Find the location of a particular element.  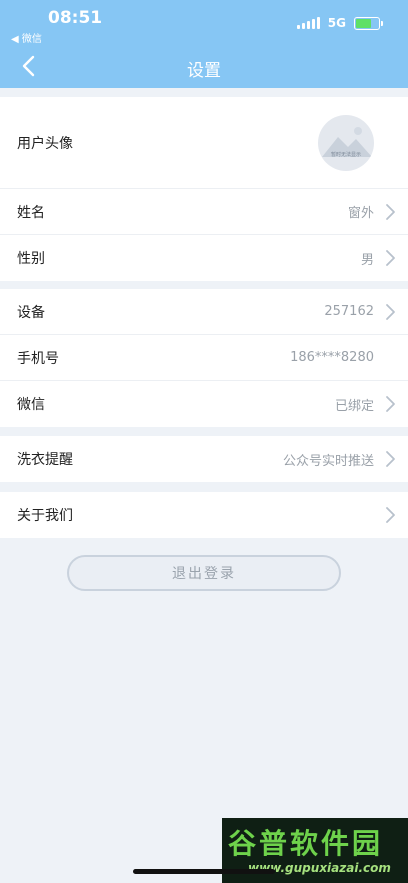

image-placeholder-icon is located at coordinates (347, 142).